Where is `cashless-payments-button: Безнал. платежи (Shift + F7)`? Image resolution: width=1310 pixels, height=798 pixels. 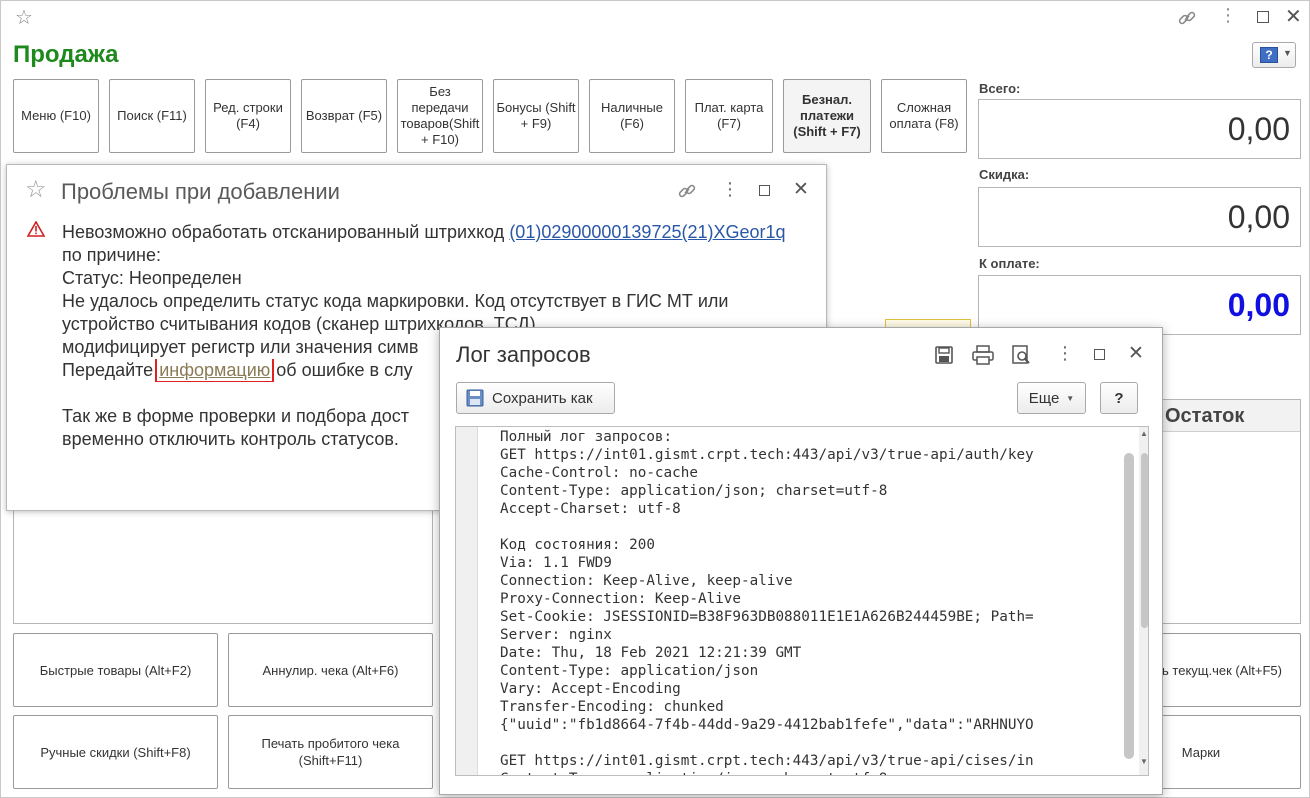
cashless-payments-button: Безнал. платежи (Shift + F7) is located at coordinates (827, 116).